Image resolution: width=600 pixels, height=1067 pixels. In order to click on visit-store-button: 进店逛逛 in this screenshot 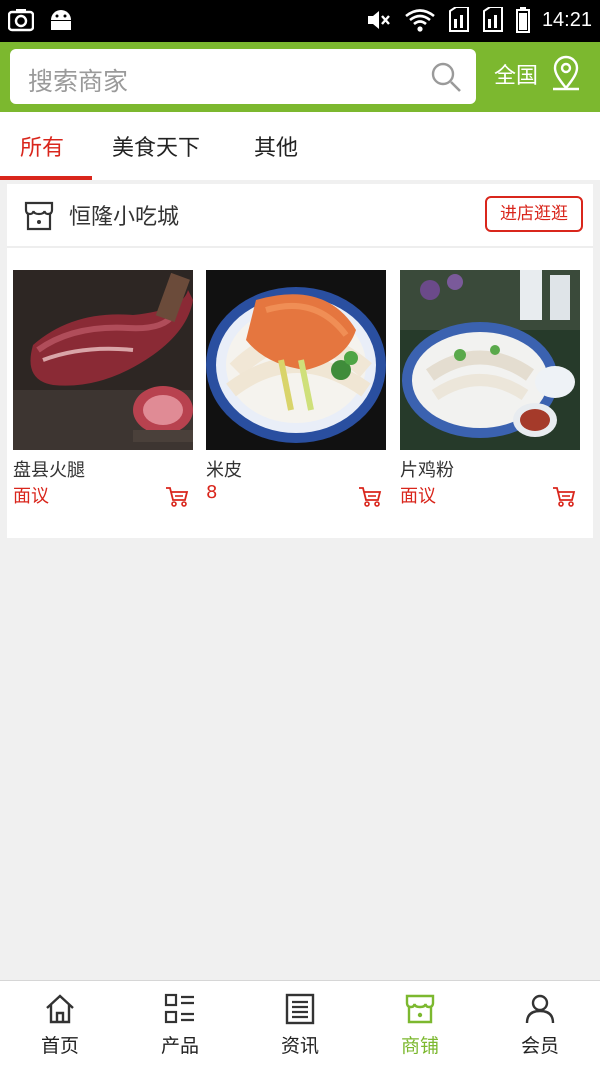, I will do `click(534, 214)`.